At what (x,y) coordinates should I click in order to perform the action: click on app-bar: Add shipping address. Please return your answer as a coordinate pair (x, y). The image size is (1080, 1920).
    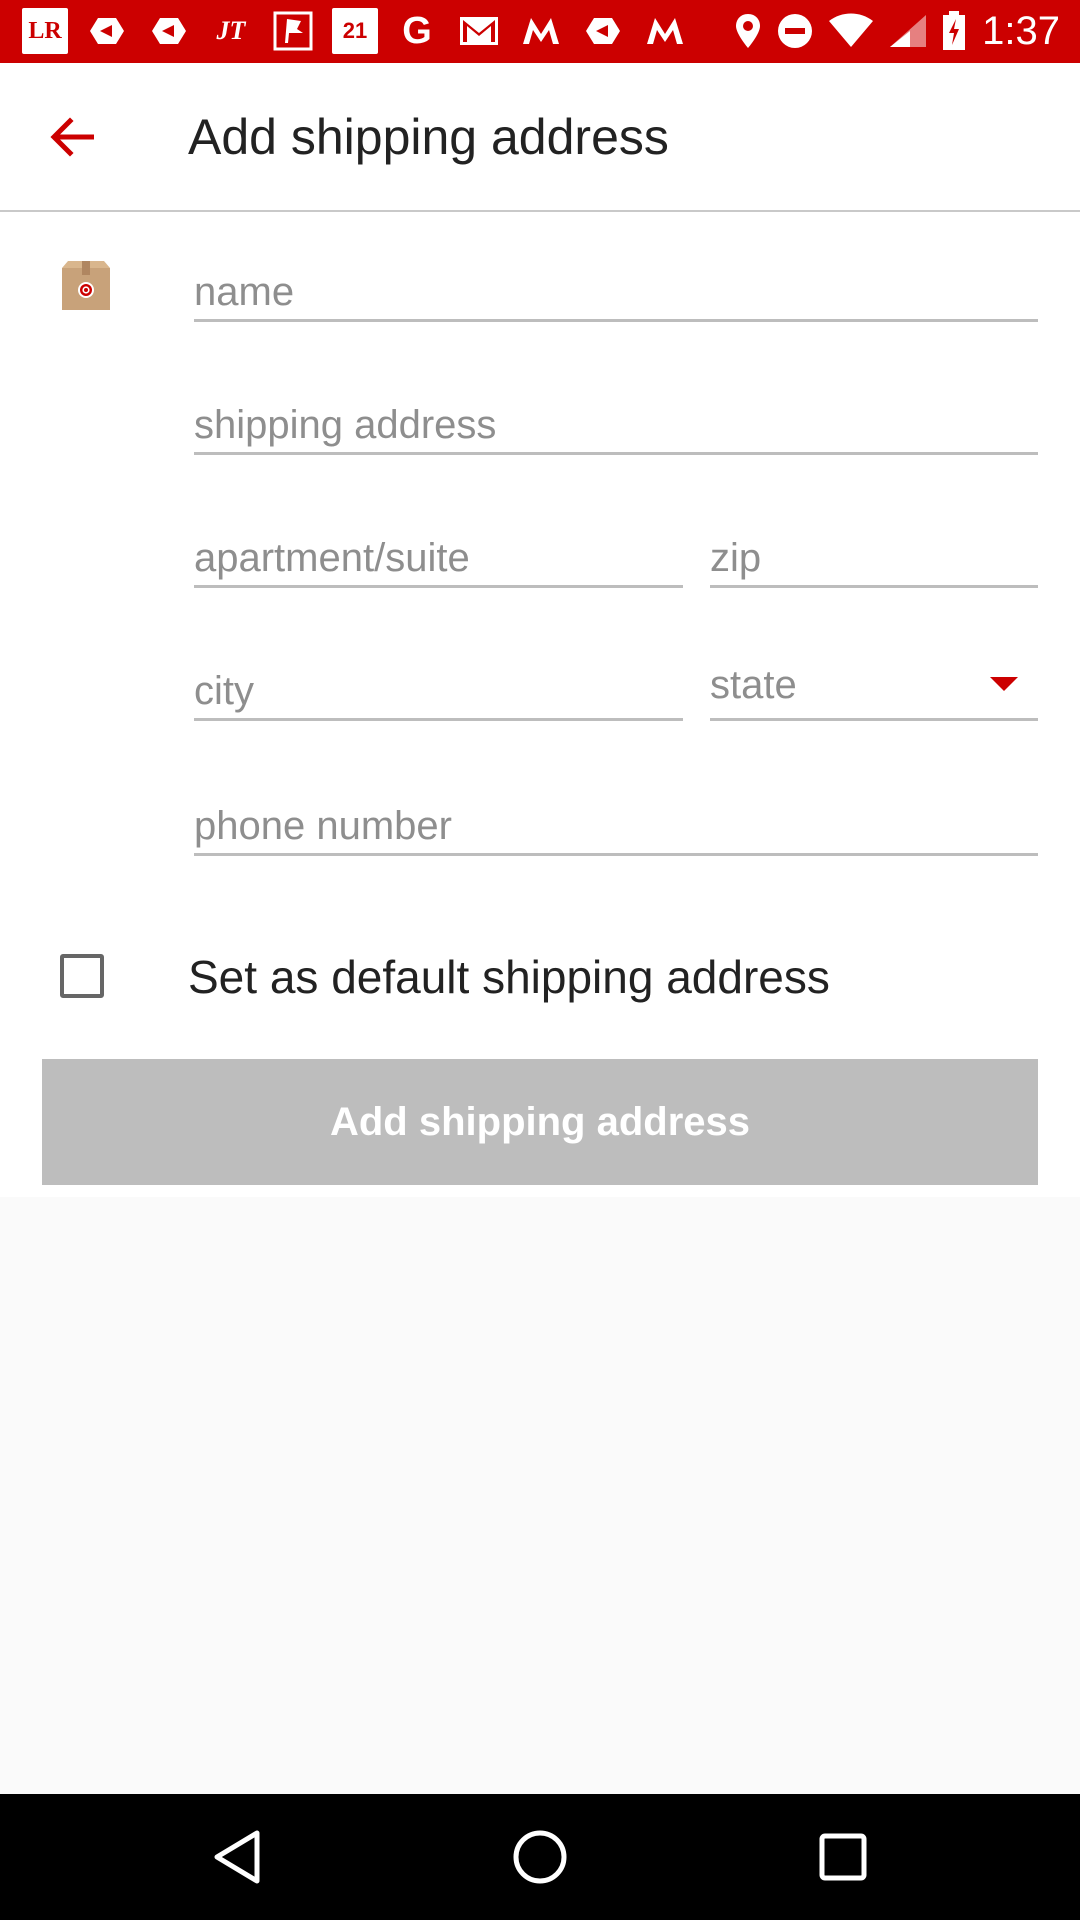
    Looking at the image, I should click on (540, 137).